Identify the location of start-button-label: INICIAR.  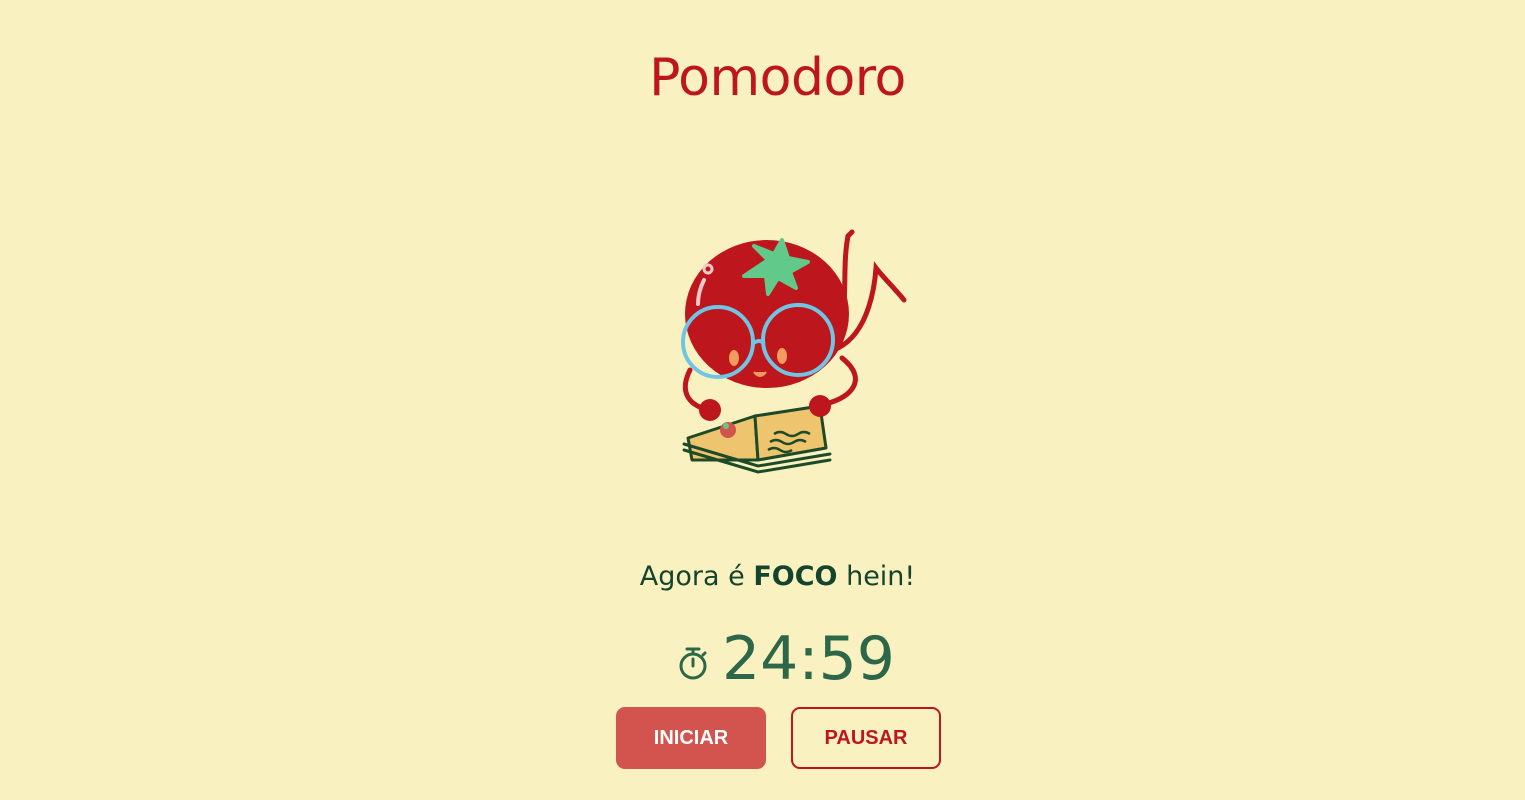
(691, 737).